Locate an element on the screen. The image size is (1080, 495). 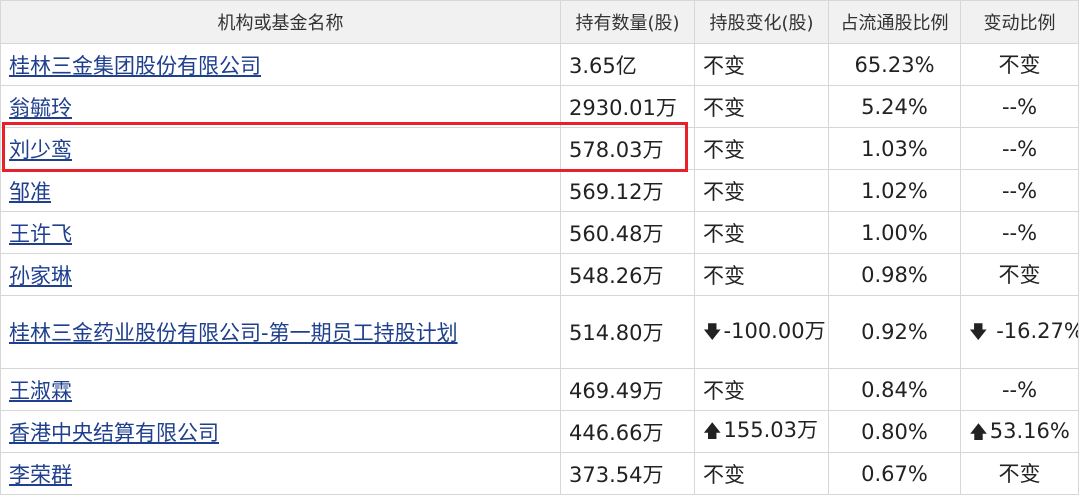
holding-quantity: 469.49万 is located at coordinates (627, 389).